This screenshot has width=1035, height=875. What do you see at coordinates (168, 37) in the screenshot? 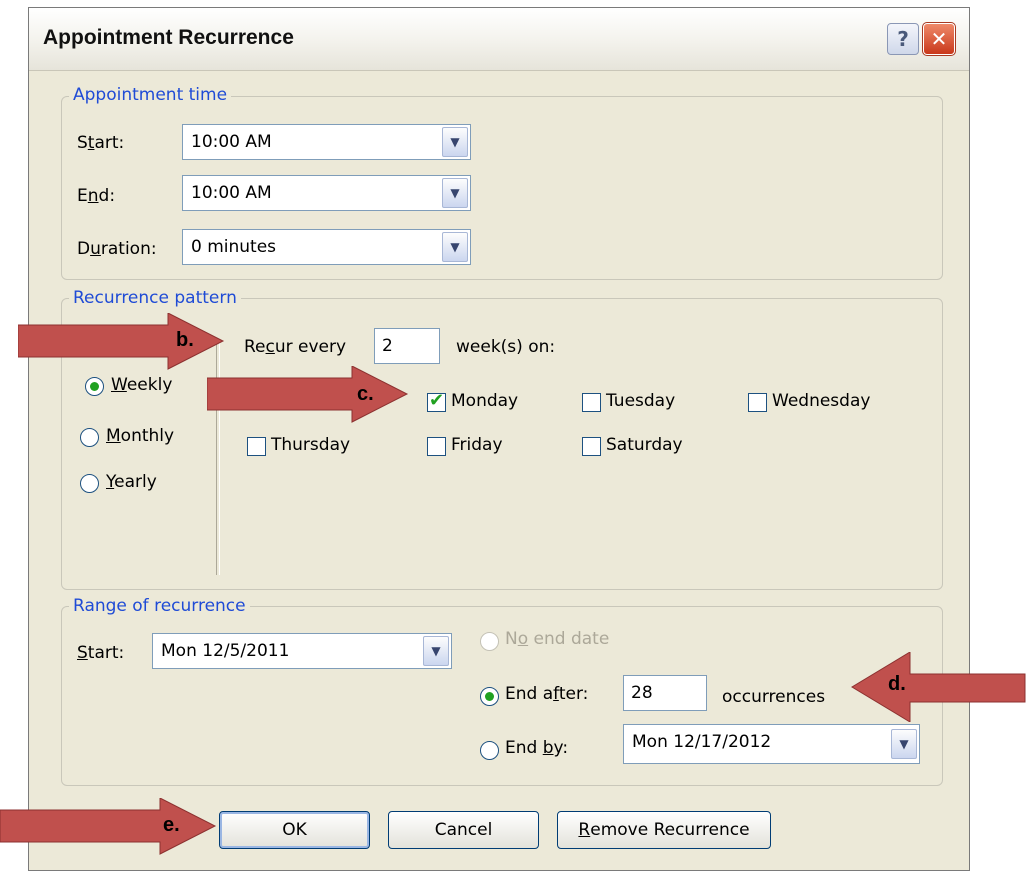
I see `dialog-title: Appointment Recurrence` at bounding box center [168, 37].